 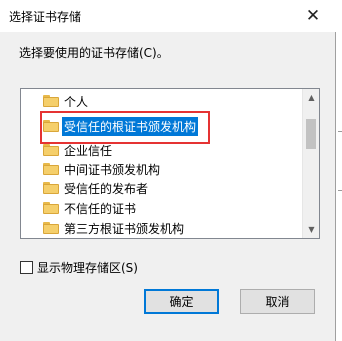 I want to click on chevron-down-icon: ▼, so click(x=311, y=229).